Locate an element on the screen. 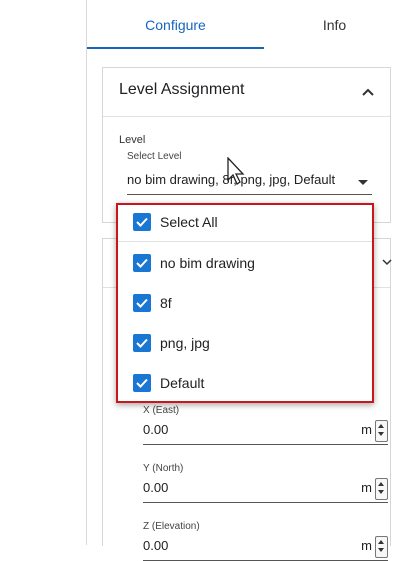  z-elevation-value: 0.00 is located at coordinates (156, 545).